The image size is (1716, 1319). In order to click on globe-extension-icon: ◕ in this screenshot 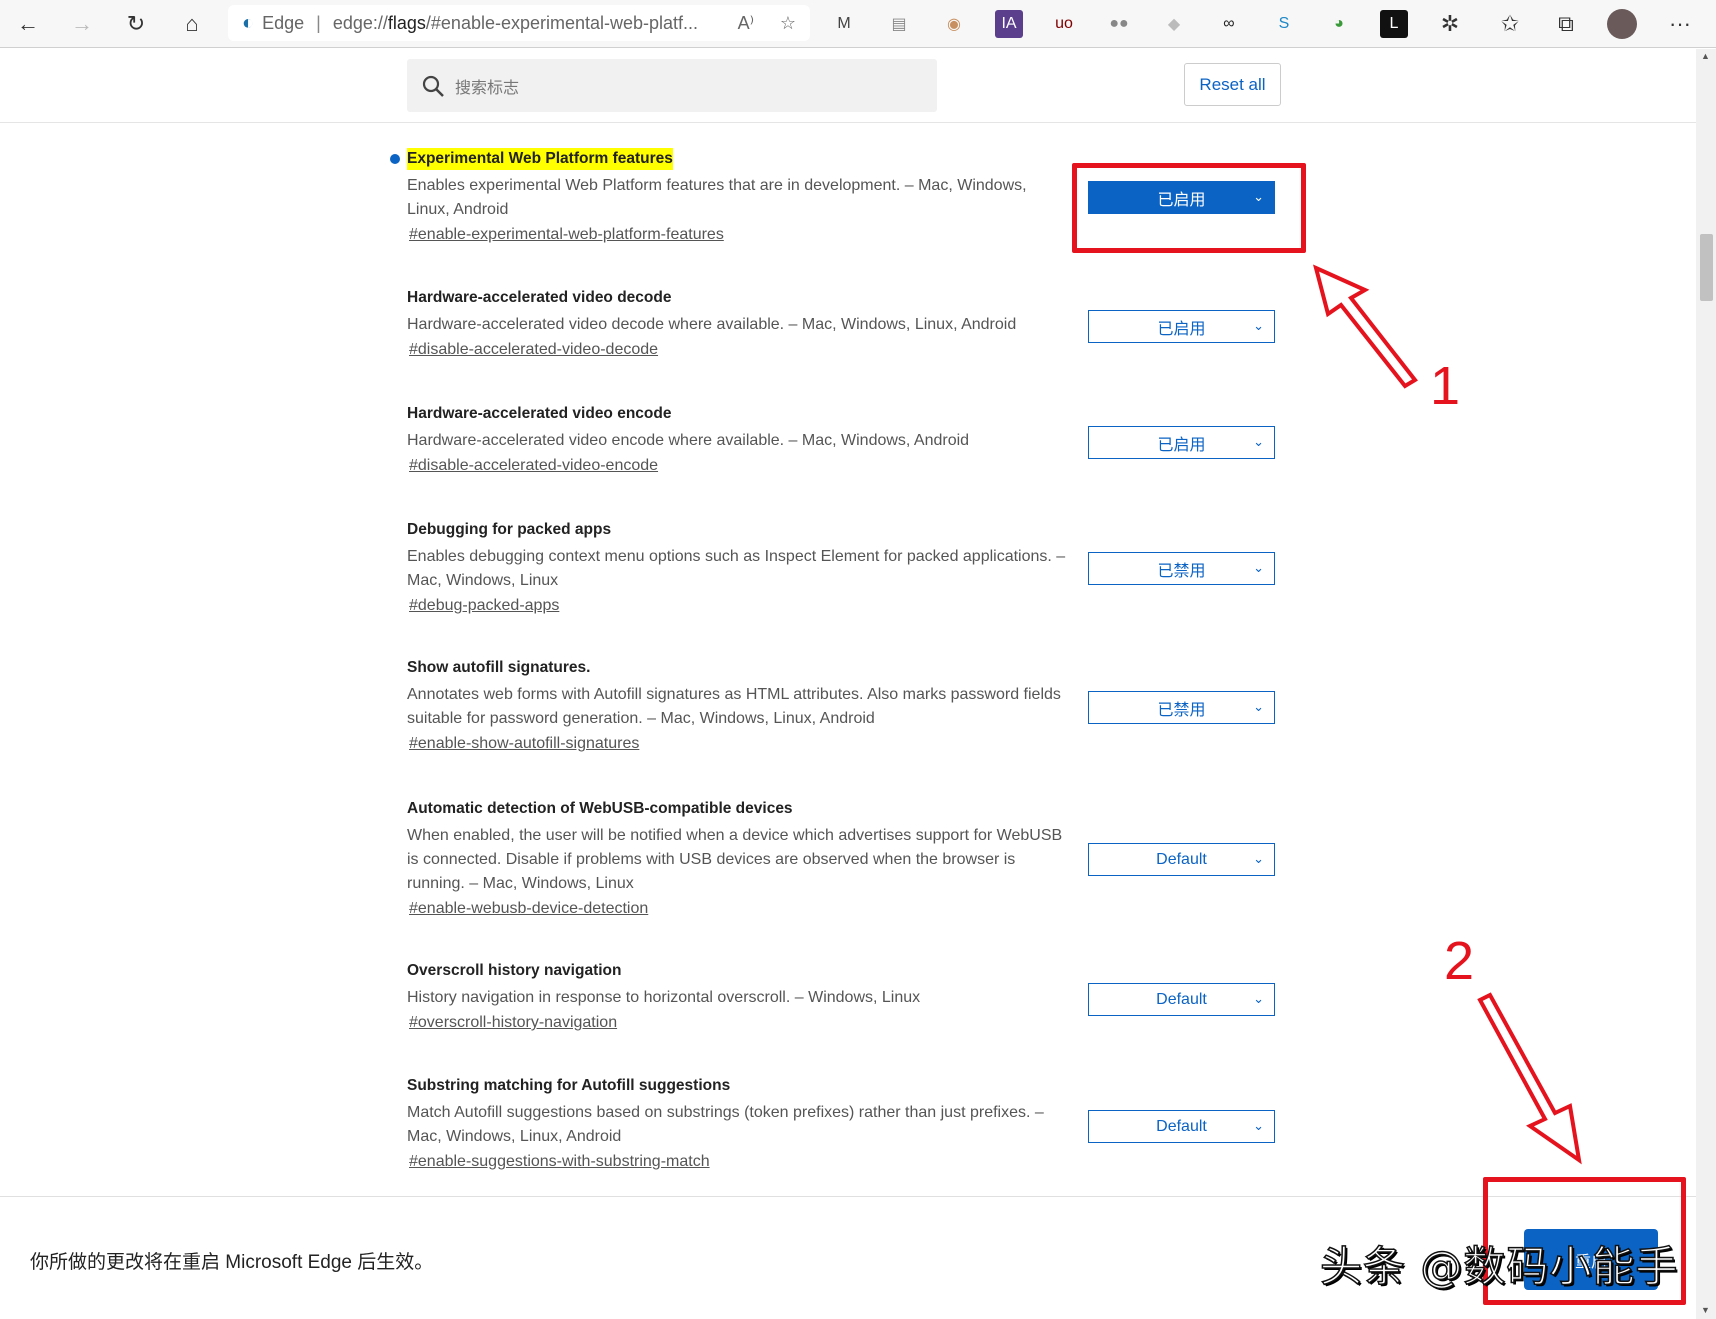, I will do `click(1339, 24)`.